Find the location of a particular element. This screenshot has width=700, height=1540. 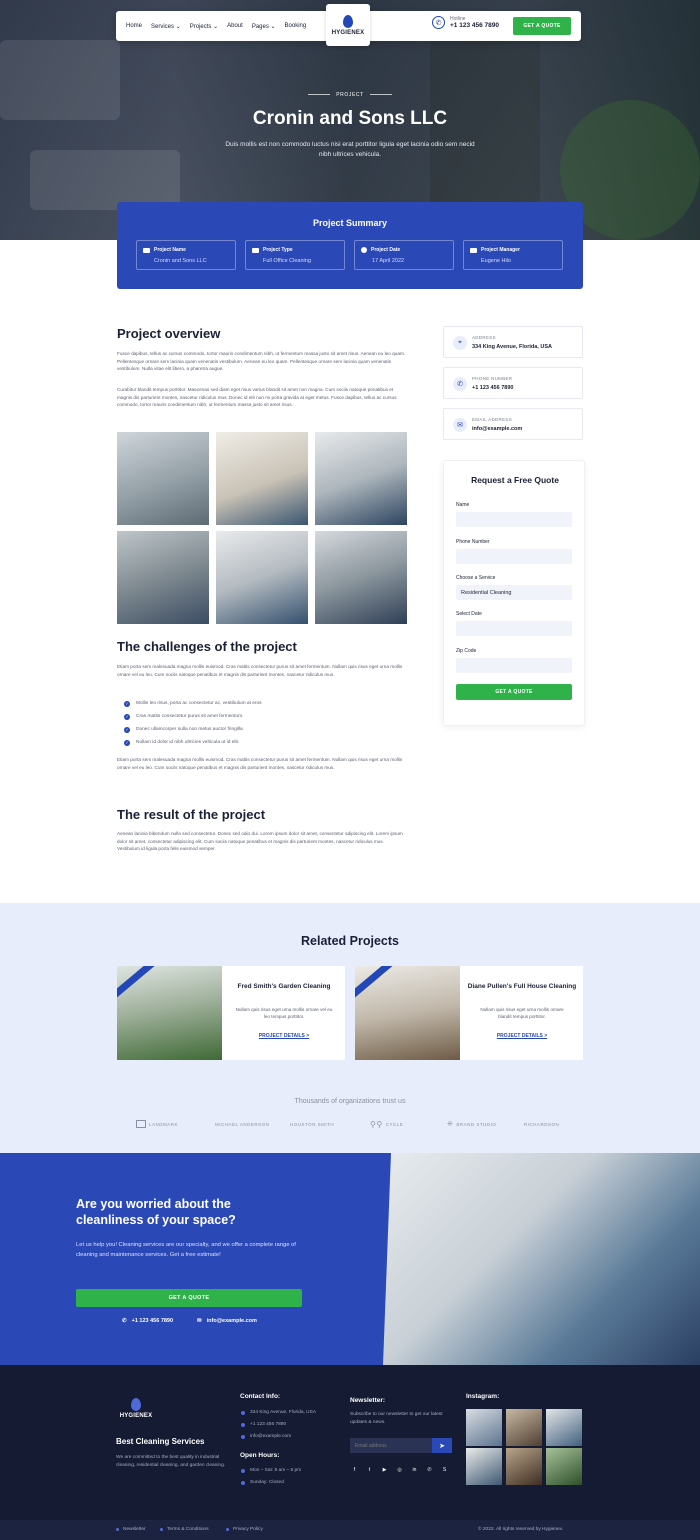

footer-tagline: Best Cleaning Services is located at coordinates (160, 1441).